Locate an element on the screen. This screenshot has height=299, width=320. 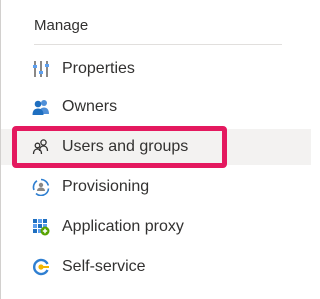
provisioning-icon is located at coordinates (41, 187).